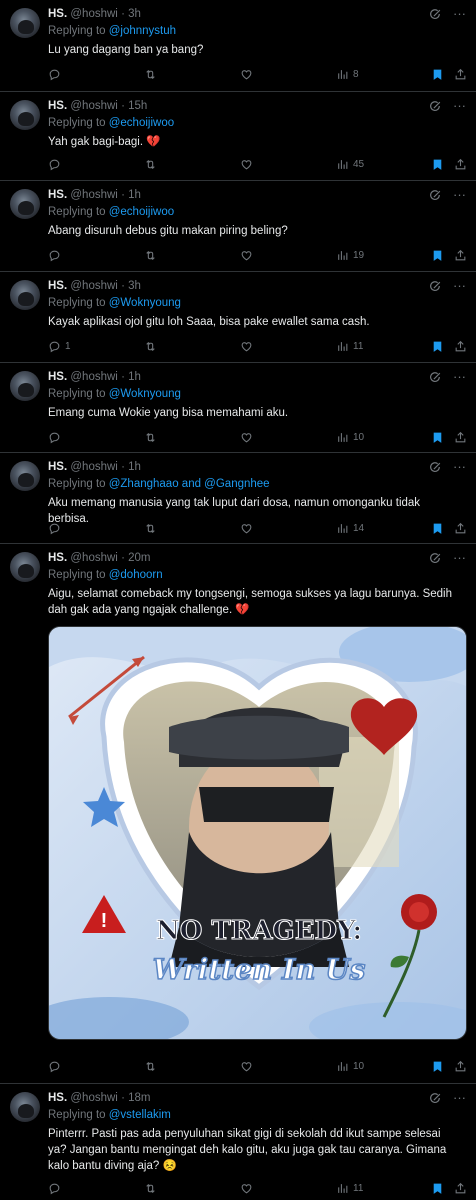  Describe the element at coordinates (145, 394) in the screenshot. I see `mention-link: @Woknyoung` at that location.